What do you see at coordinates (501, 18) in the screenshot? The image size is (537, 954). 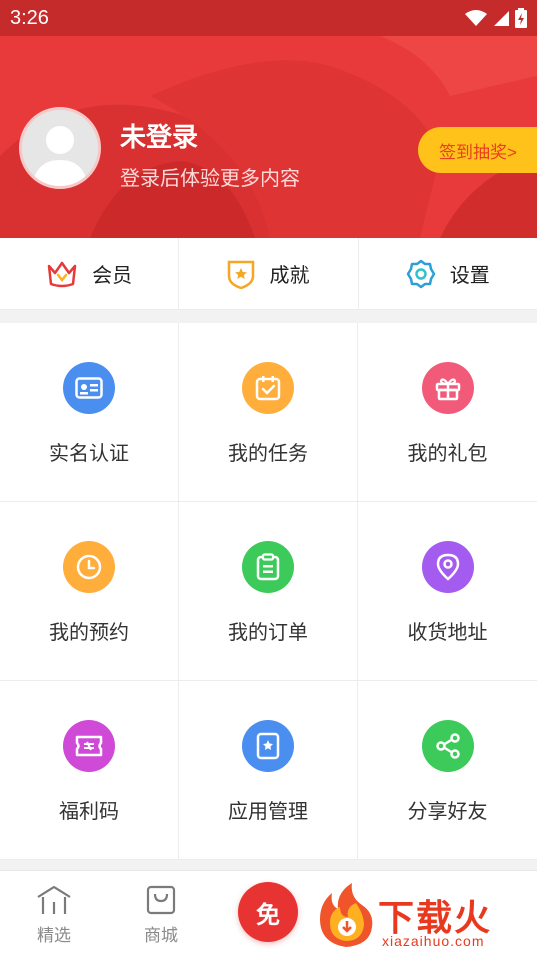 I see `signal-icon` at bounding box center [501, 18].